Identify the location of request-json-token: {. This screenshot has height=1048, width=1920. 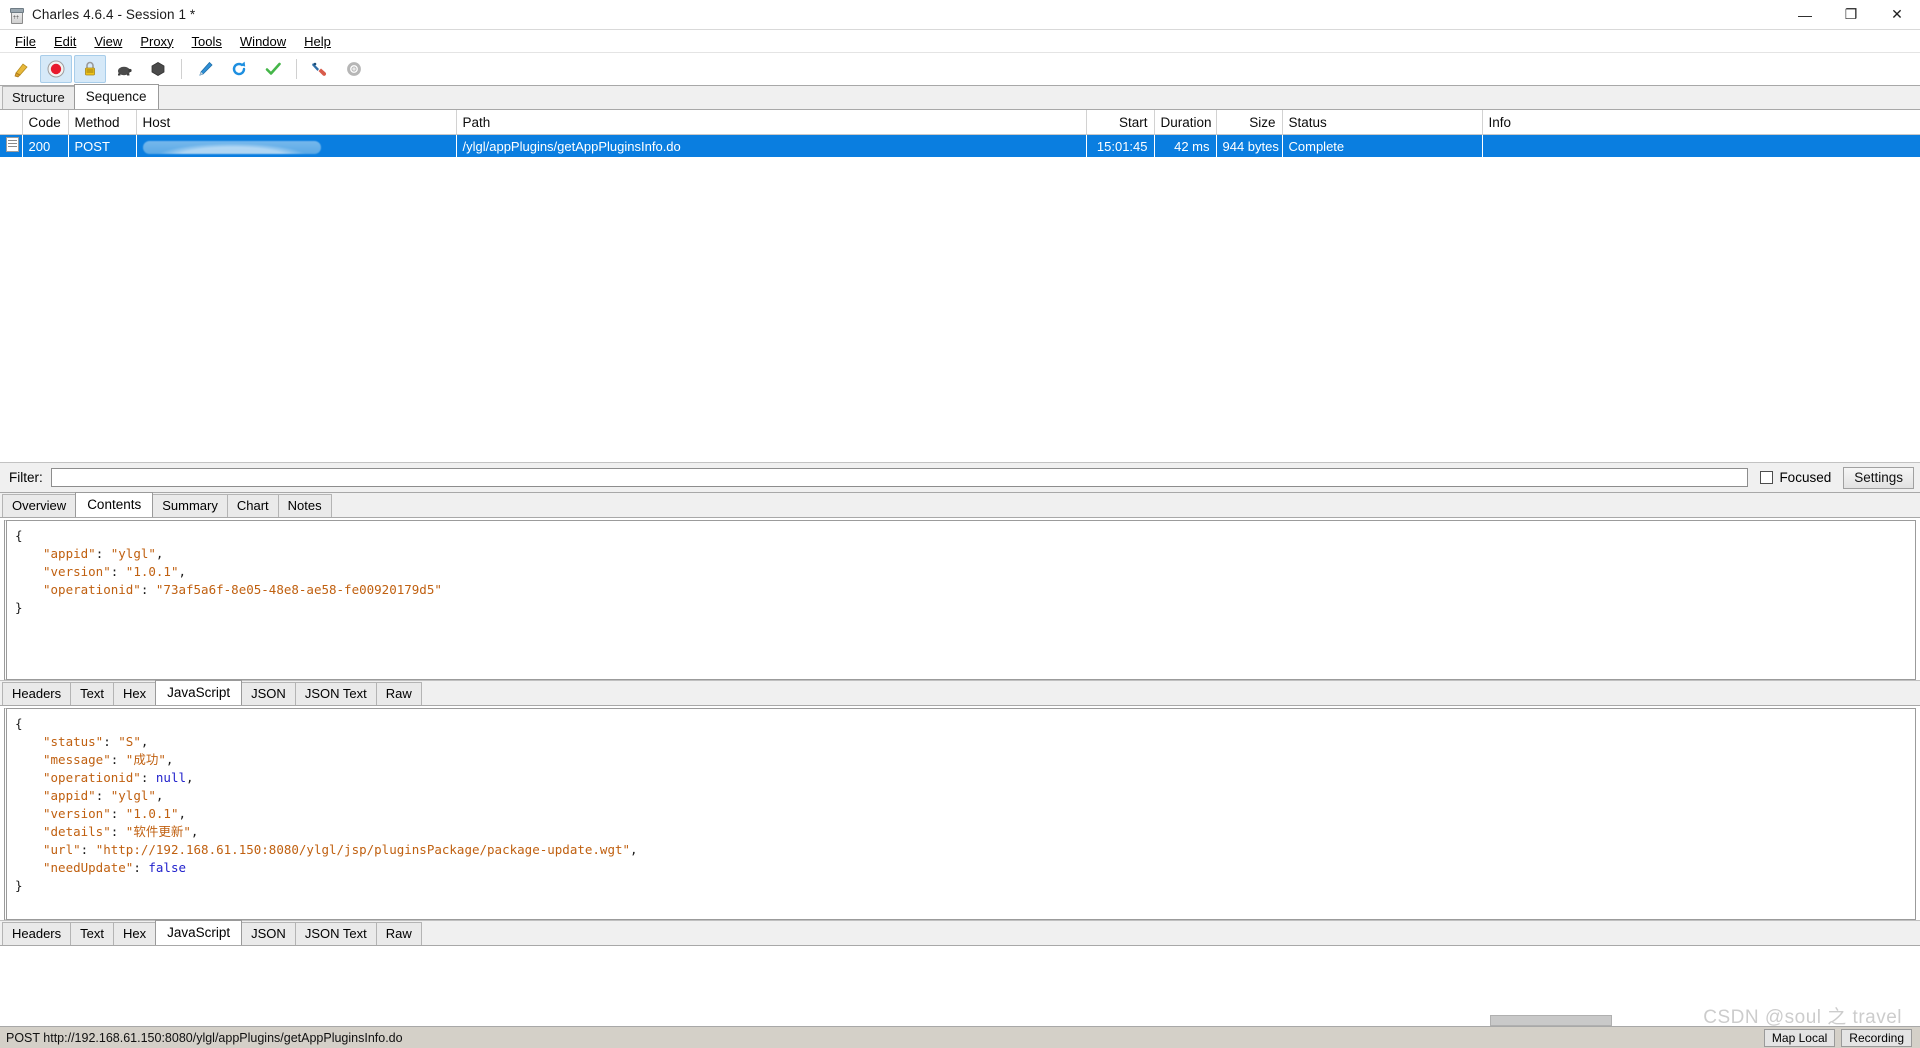
(19, 535).